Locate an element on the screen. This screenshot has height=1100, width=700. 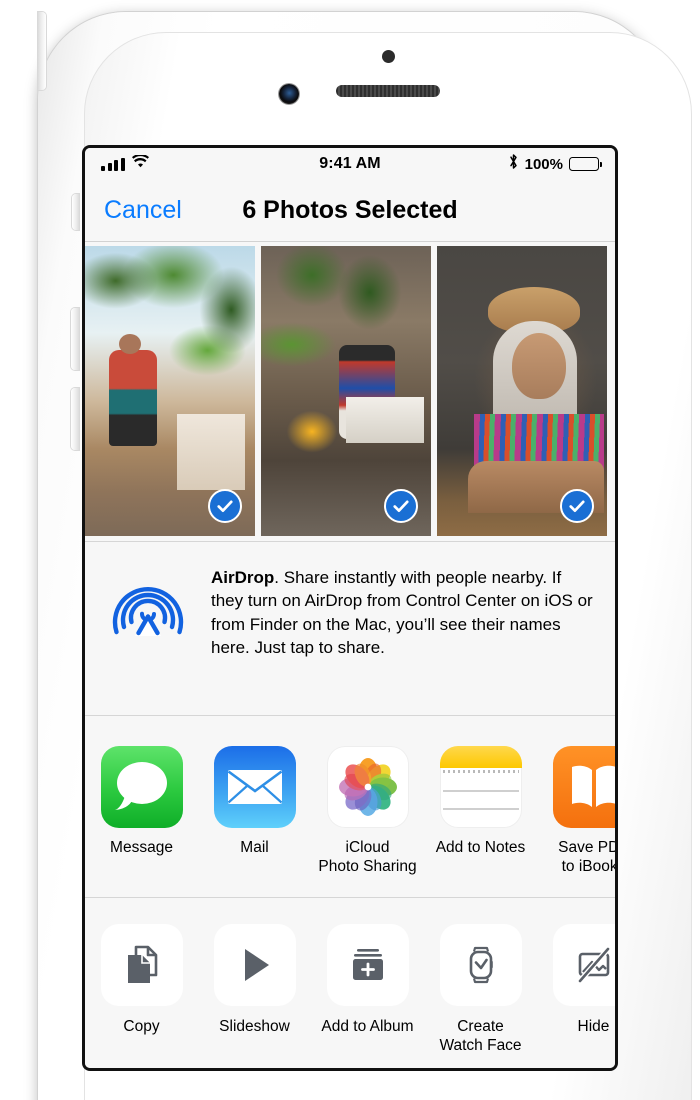
airdrop-icon is located at coordinates (148, 607).